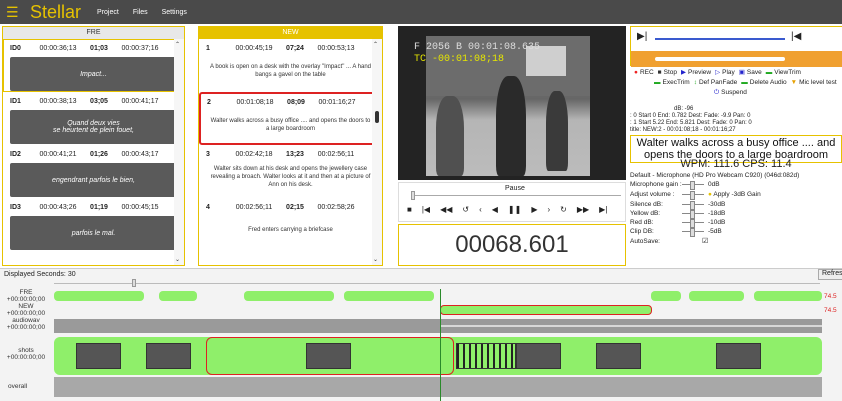 The image size is (842, 401). I want to click on segment-end: 00:00:43;17, so click(140, 154).